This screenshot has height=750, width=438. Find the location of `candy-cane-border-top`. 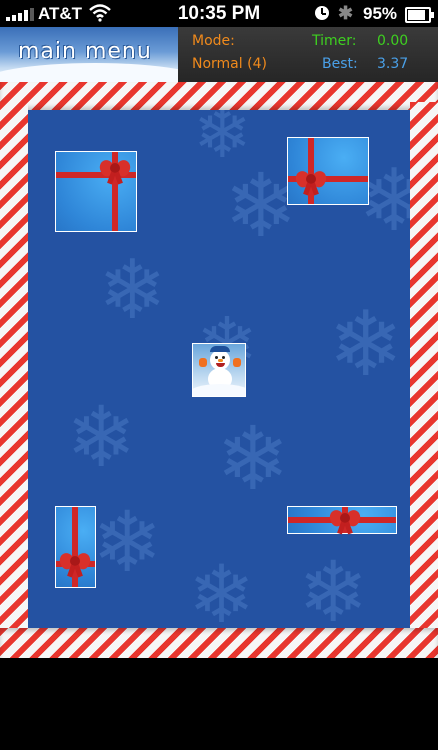

candy-cane-border-top is located at coordinates (219, 96).